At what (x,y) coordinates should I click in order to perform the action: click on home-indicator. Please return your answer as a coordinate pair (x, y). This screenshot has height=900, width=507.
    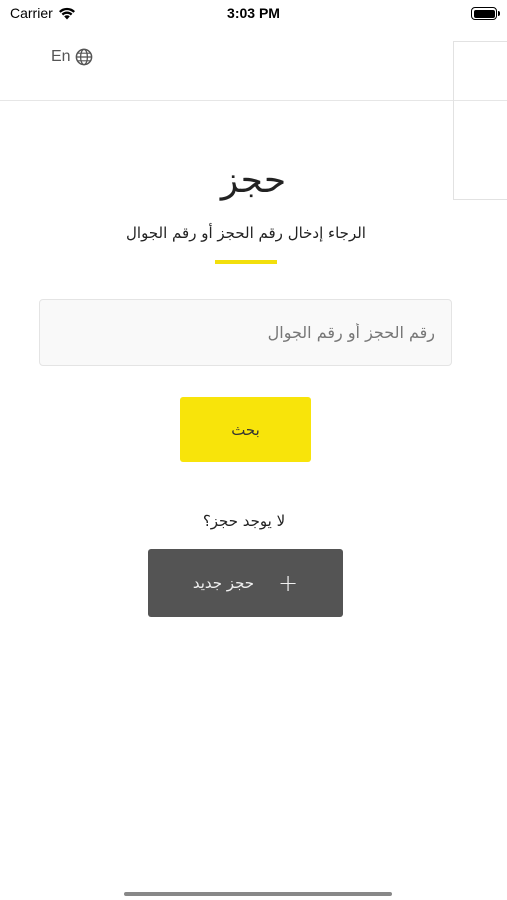
    Looking at the image, I should click on (258, 894).